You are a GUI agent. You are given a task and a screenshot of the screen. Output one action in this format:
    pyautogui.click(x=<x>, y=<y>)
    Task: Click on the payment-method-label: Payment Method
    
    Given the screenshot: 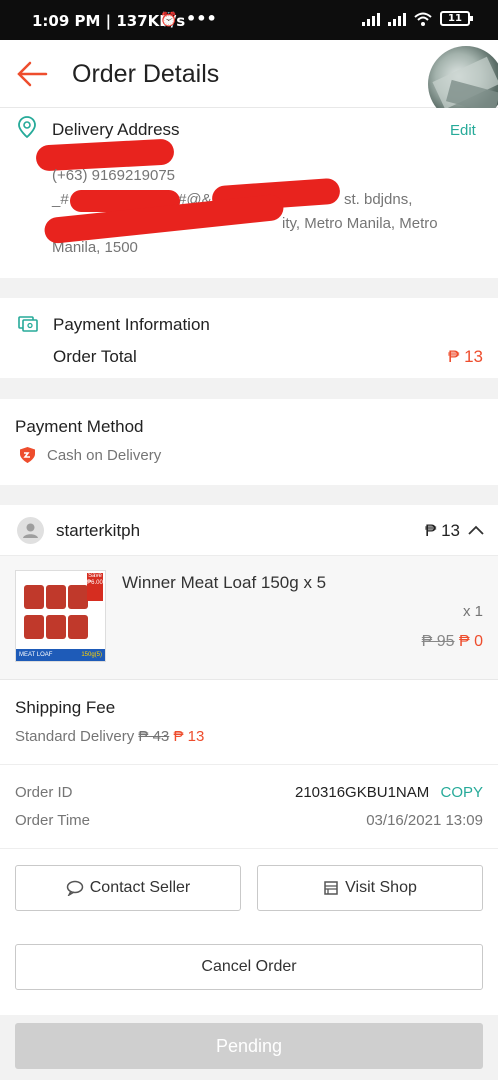 What is the action you would take?
    pyautogui.click(x=79, y=426)
    